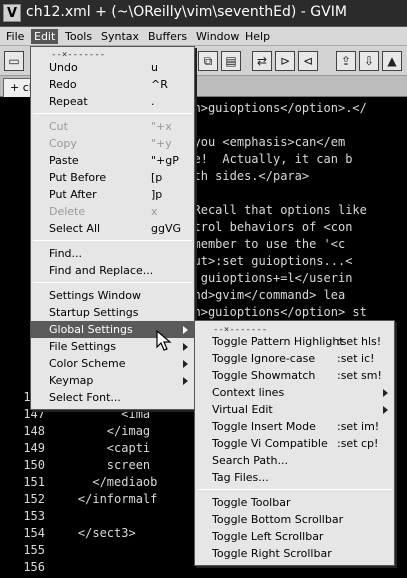  I want to click on global-settings-item-toggle-pattern-highlight: Toggle Pattern Highlight:set hls!, so click(294, 341).